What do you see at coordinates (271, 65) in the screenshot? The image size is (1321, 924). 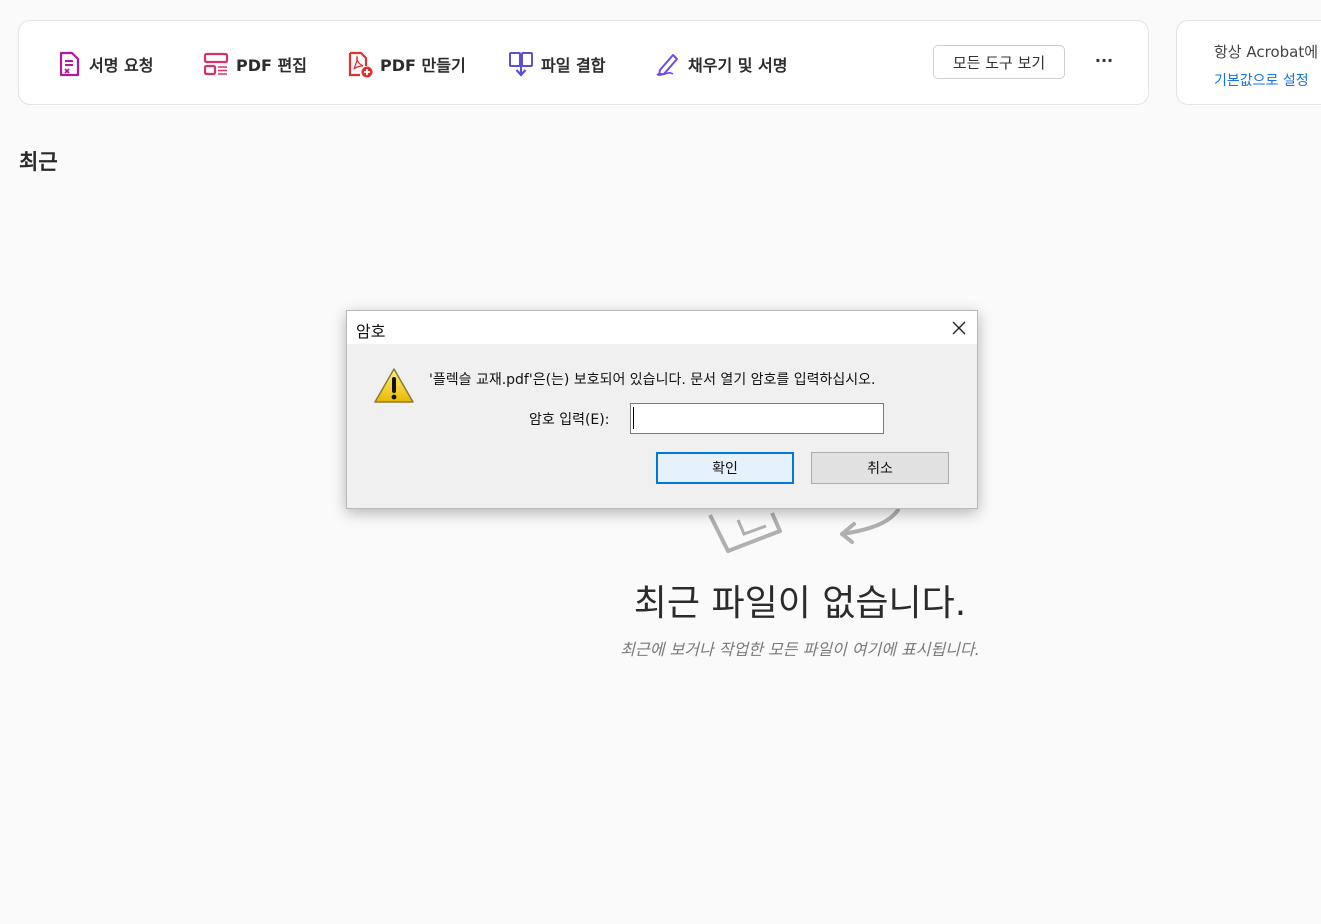 I see `edit-pdf-label: PDF 편집` at bounding box center [271, 65].